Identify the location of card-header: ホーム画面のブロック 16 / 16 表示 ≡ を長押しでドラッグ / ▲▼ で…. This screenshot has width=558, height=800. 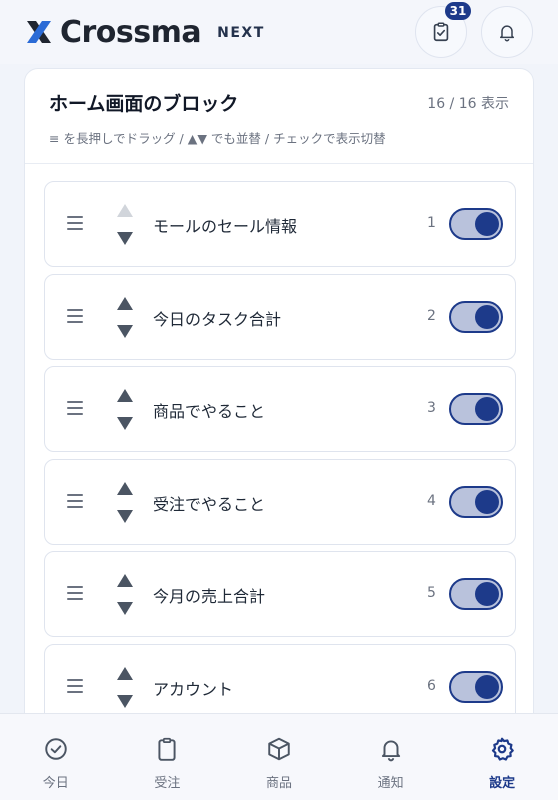
(279, 116).